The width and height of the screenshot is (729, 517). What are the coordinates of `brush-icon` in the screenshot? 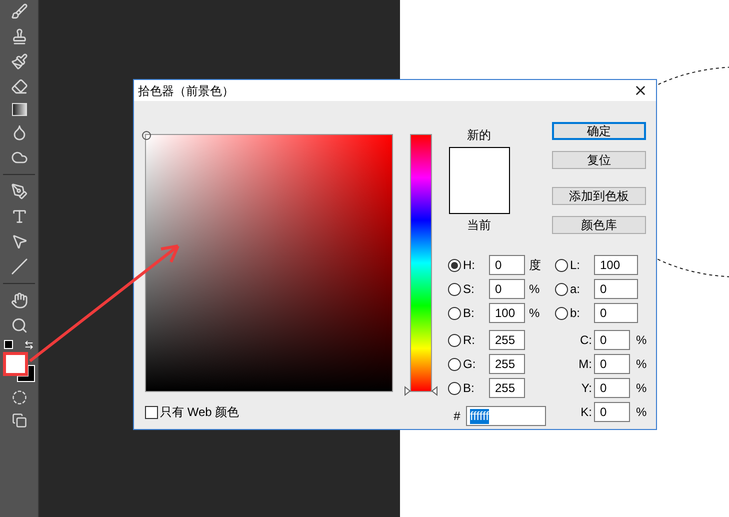 It's located at (19, 11).